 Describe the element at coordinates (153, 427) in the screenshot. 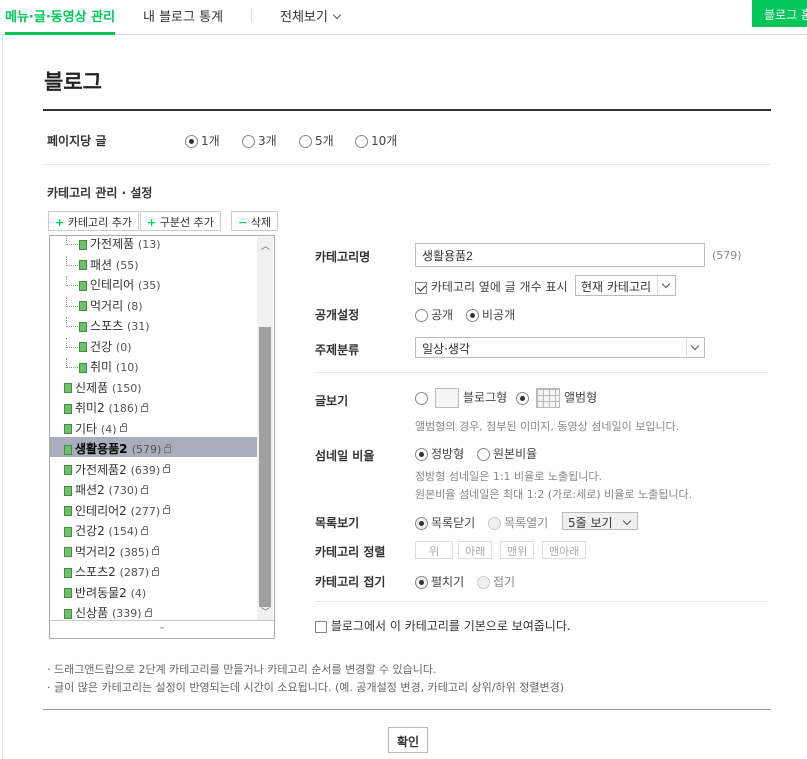

I see `category-item: 기타 (4)` at that location.